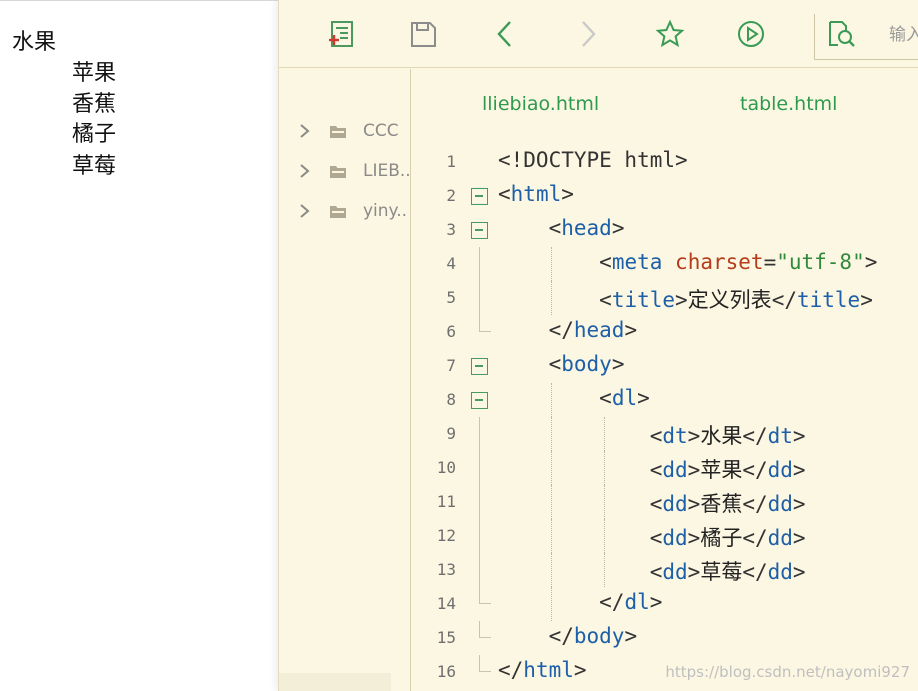 This screenshot has width=918, height=691. Describe the element at coordinates (738, 262) in the screenshot. I see `code-text: <meta charset="utf-8">` at that location.